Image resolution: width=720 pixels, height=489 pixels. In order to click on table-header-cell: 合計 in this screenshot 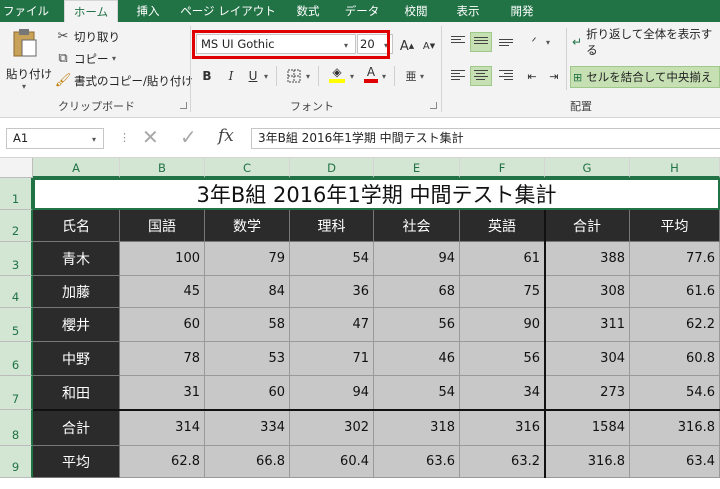, I will do `click(587, 226)`.